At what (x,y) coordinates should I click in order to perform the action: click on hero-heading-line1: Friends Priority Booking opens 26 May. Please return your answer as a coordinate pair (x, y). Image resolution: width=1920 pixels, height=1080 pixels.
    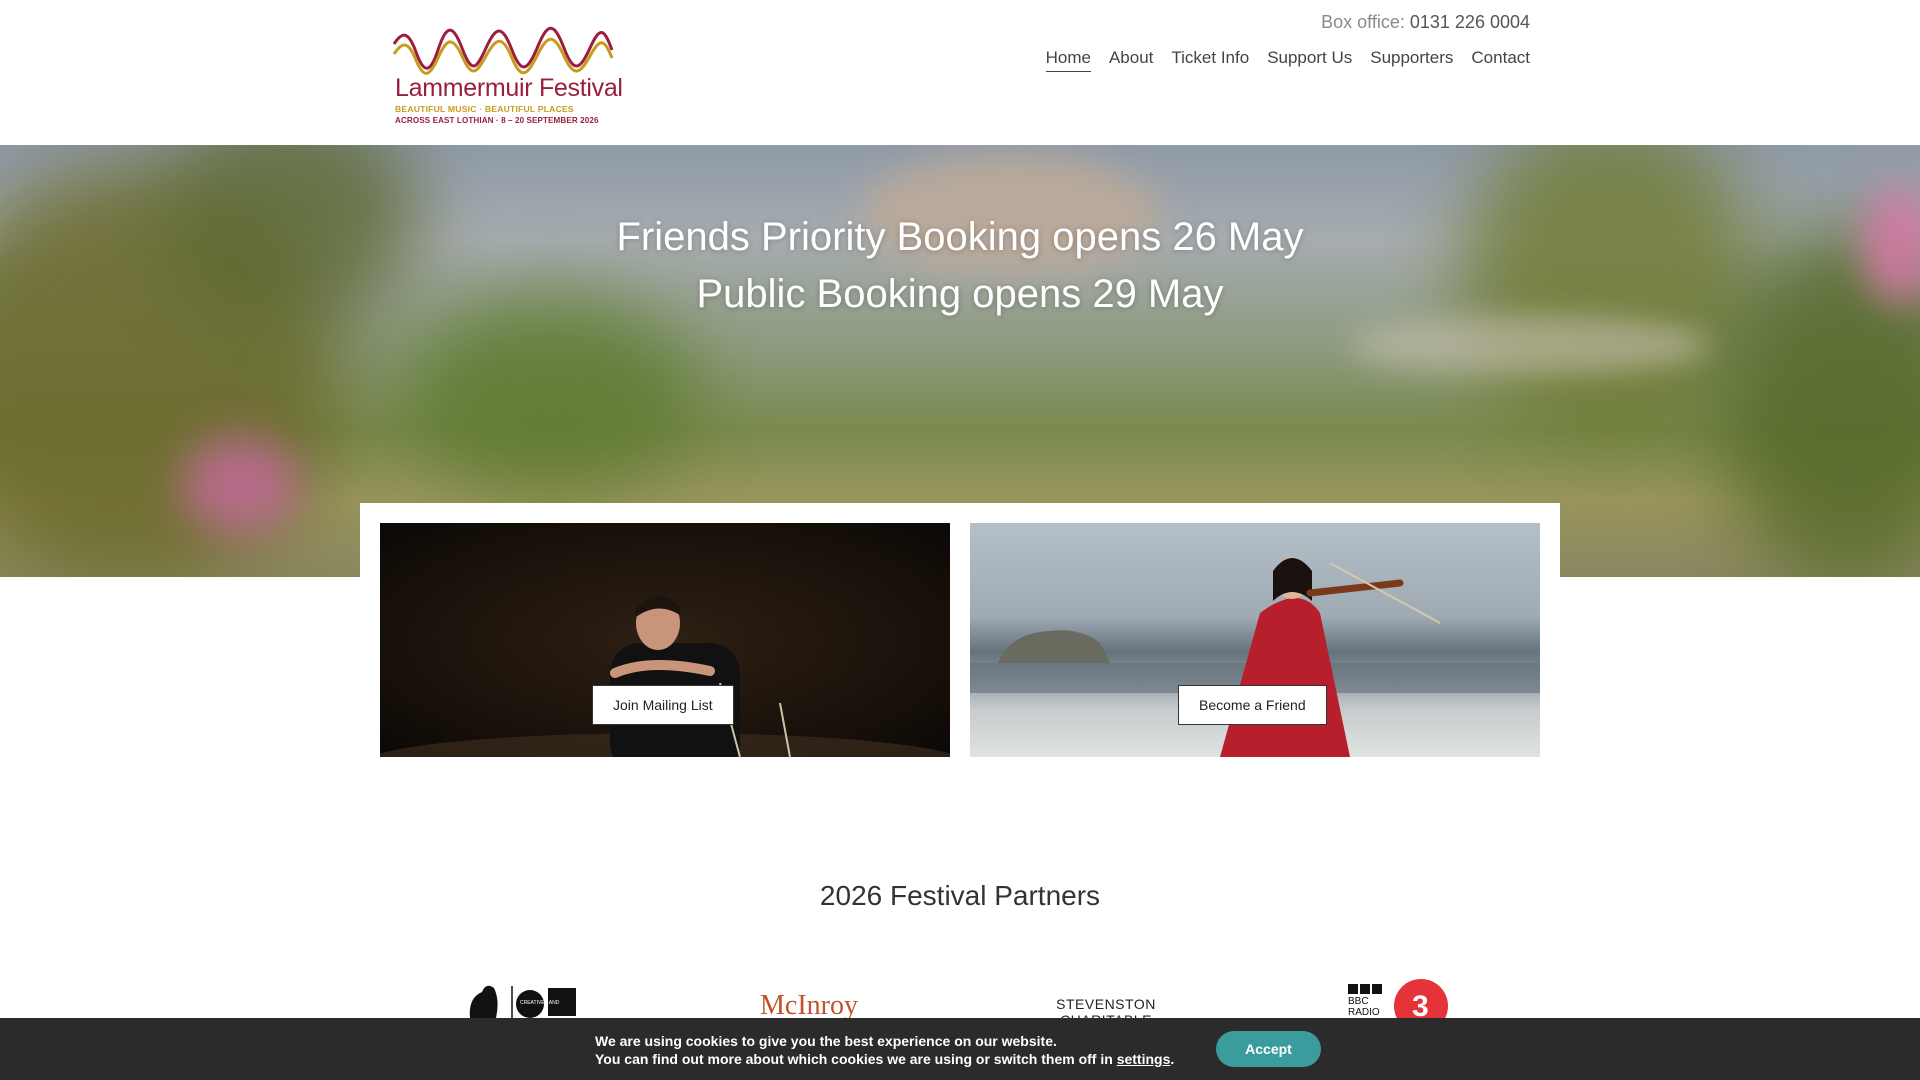
    Looking at the image, I should click on (960, 237).